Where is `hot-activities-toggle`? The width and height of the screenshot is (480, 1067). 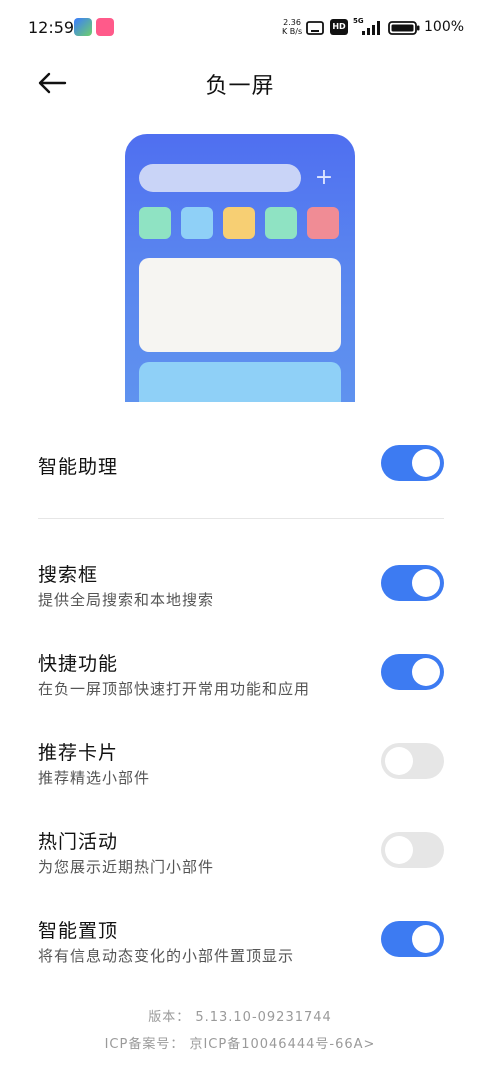 hot-activities-toggle is located at coordinates (412, 850).